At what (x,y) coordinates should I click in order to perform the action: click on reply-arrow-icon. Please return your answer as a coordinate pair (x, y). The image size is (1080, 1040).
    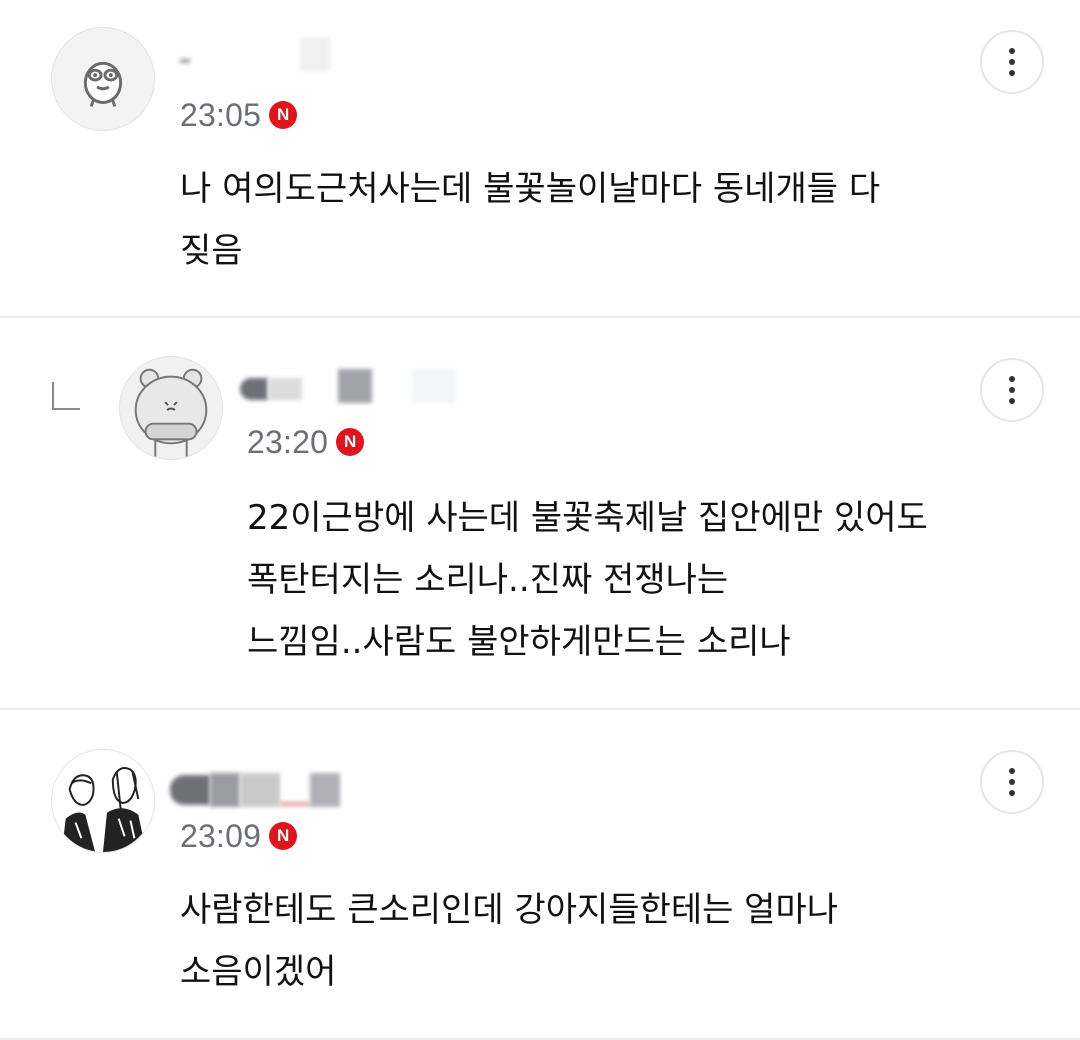
    Looking at the image, I should click on (66, 396).